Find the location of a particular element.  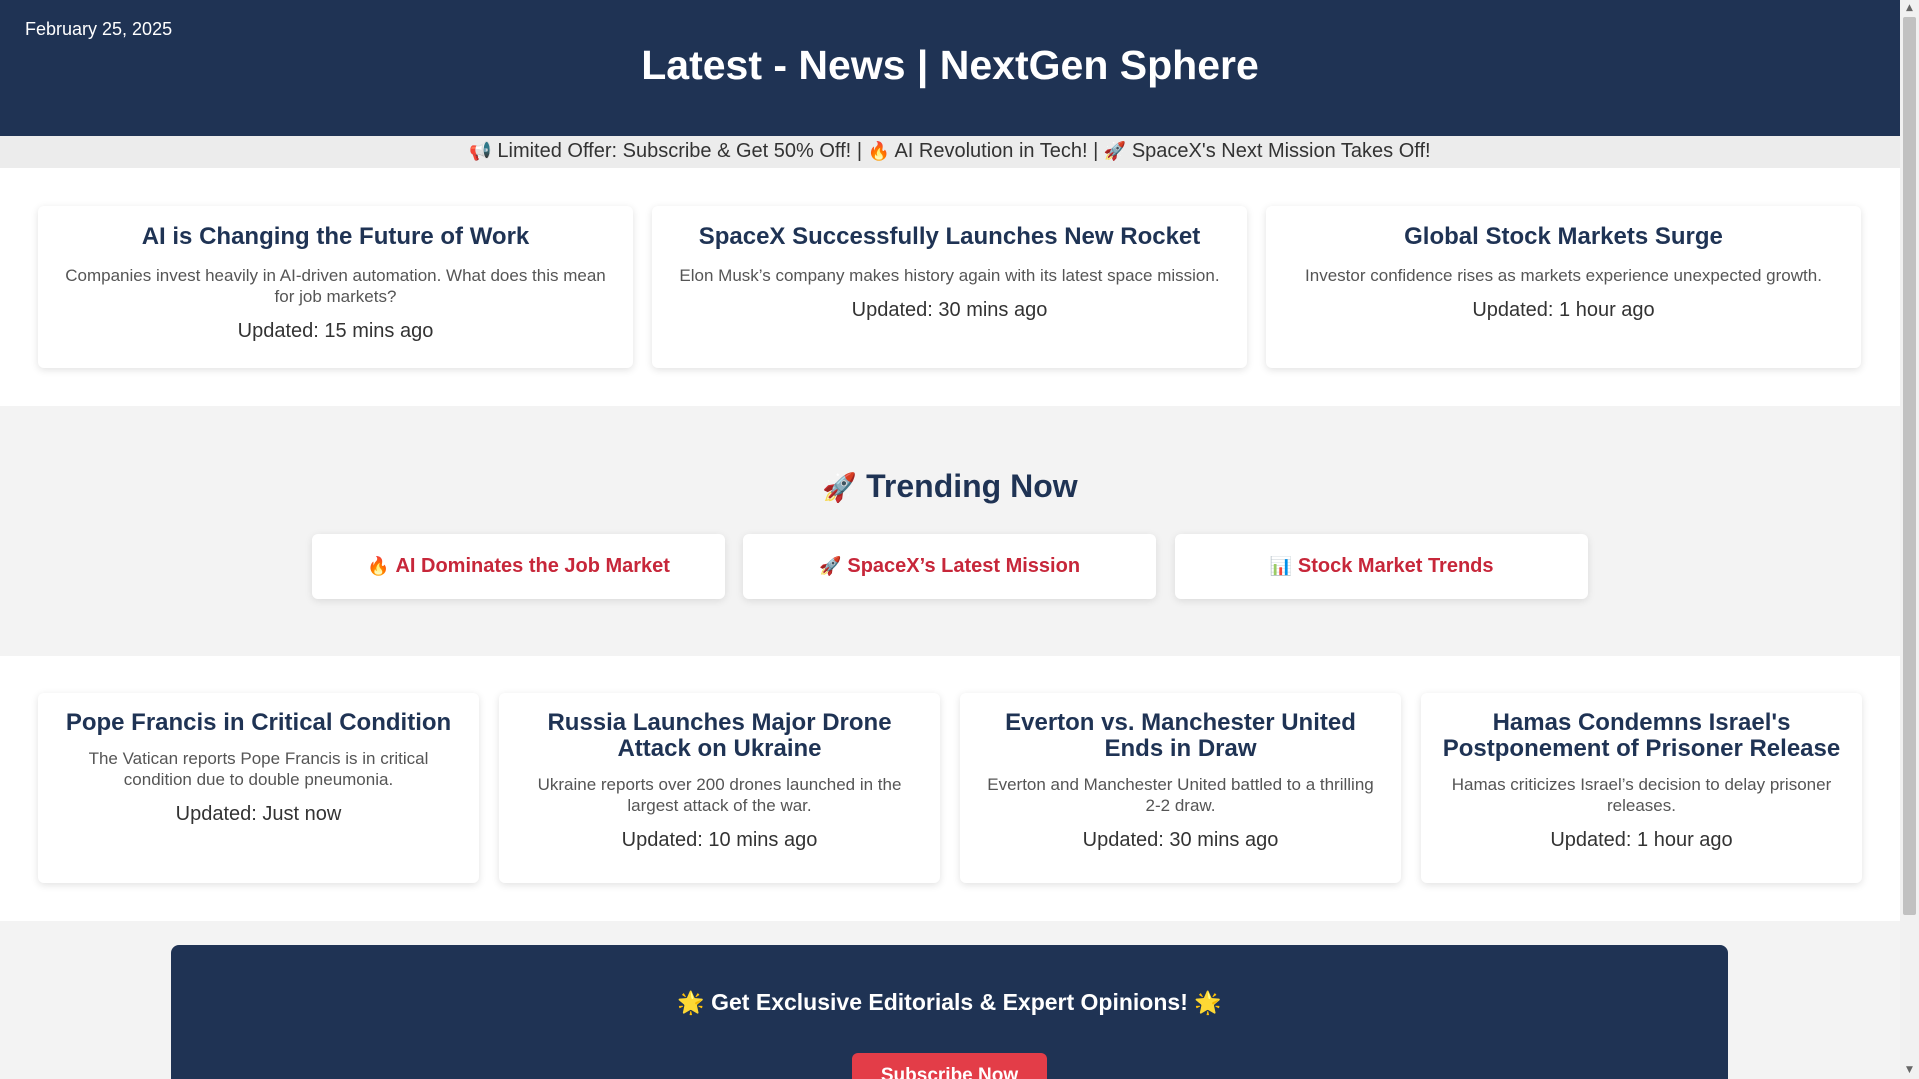

trending-item-label: SpaceX’s Latest Mission is located at coordinates (964, 566).